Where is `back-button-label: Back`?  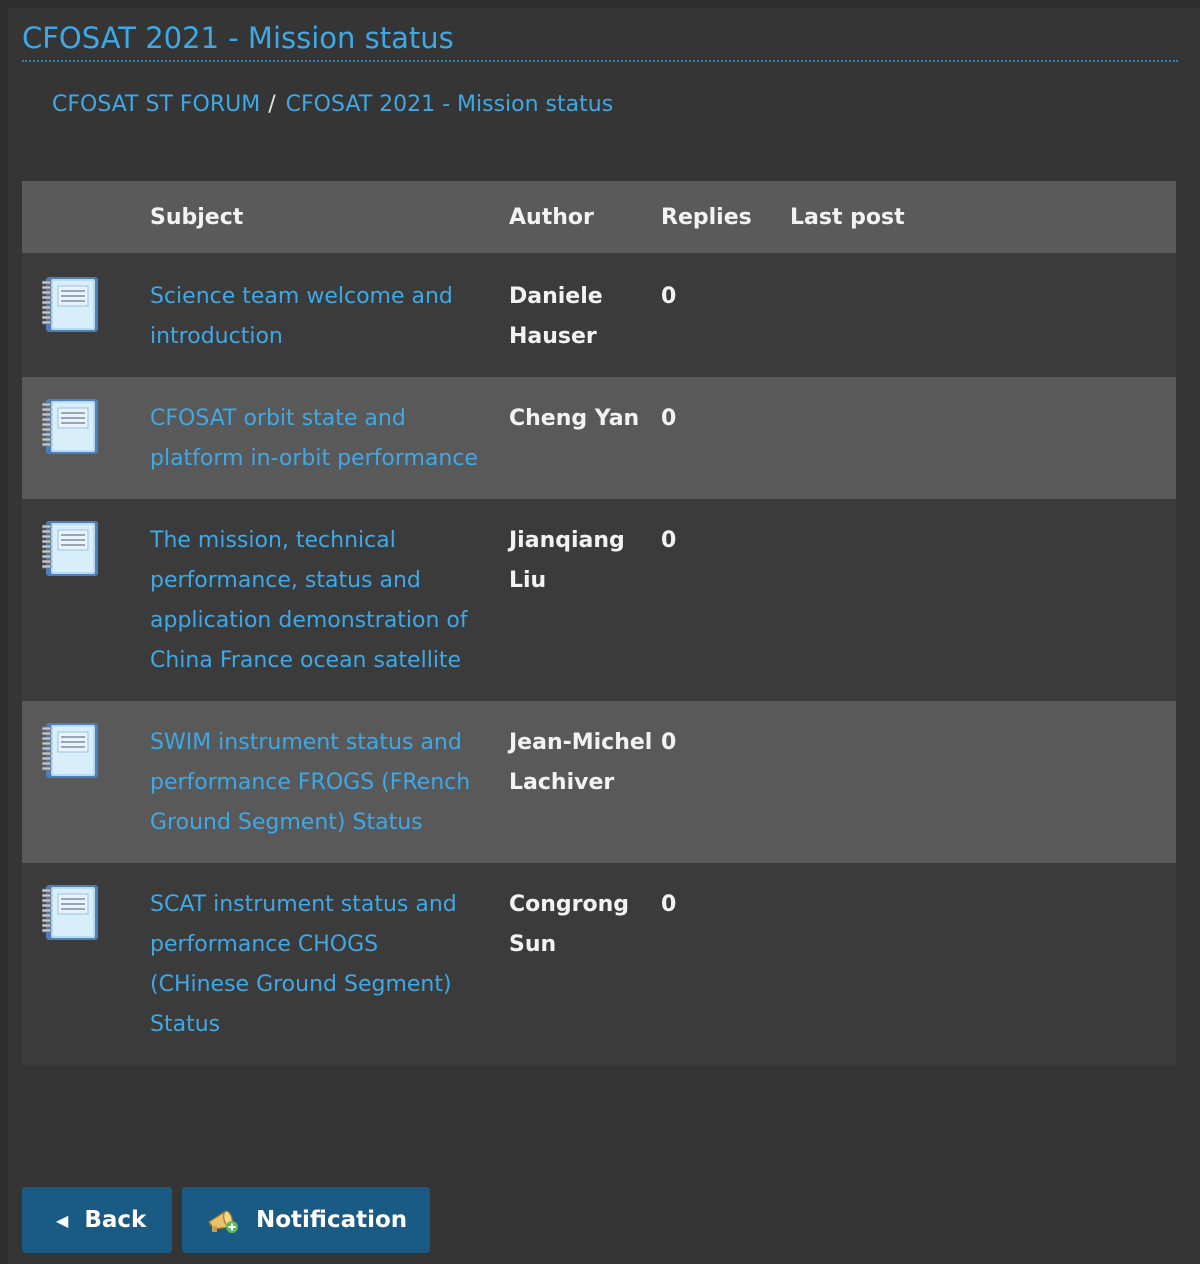 back-button-label: Back is located at coordinates (115, 1220).